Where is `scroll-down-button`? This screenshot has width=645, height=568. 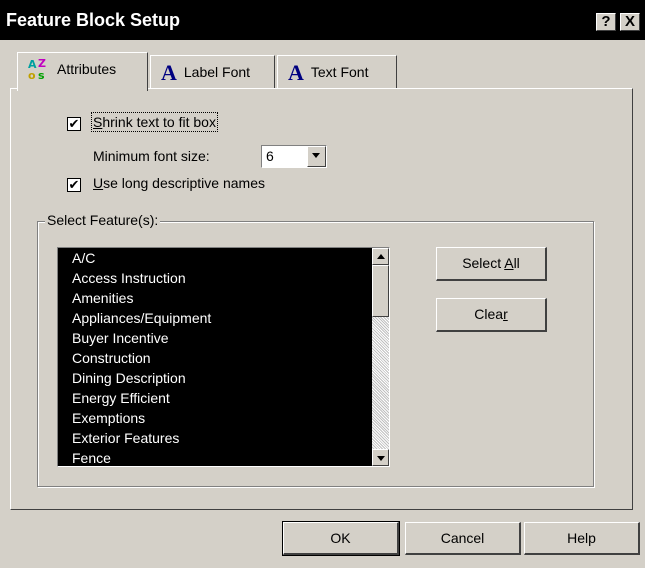 scroll-down-button is located at coordinates (380, 457).